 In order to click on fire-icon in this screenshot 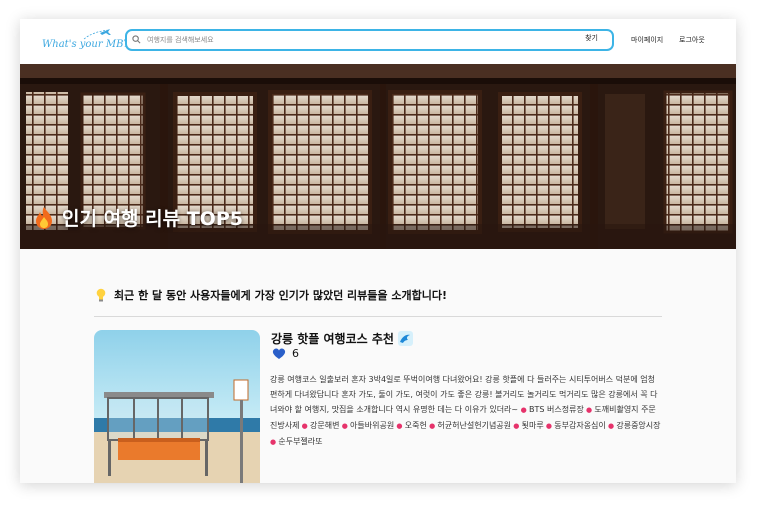, I will do `click(44, 217)`.